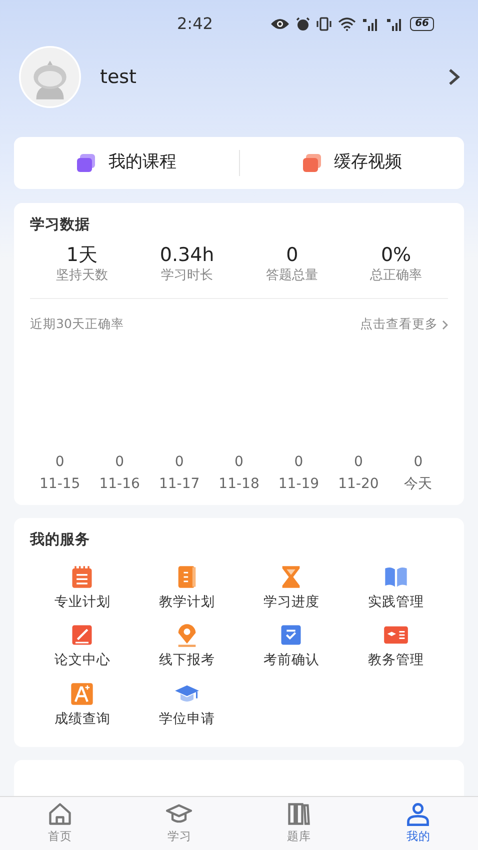 This screenshot has height=850, width=478. I want to click on trend-date: 11-16, so click(119, 484).